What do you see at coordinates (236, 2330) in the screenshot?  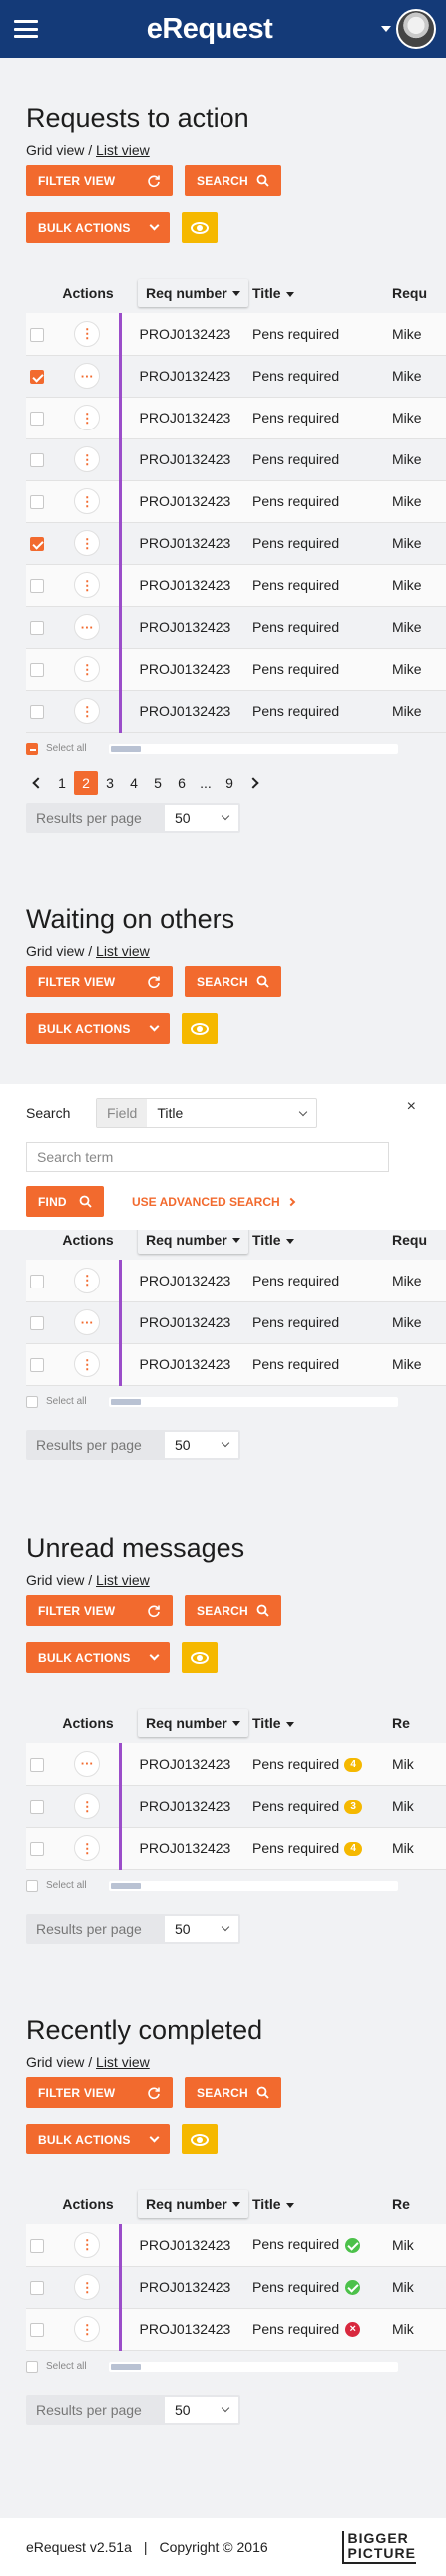 I see `table-row: ⋮ PROJ0132423 Pens required × Mik` at bounding box center [236, 2330].